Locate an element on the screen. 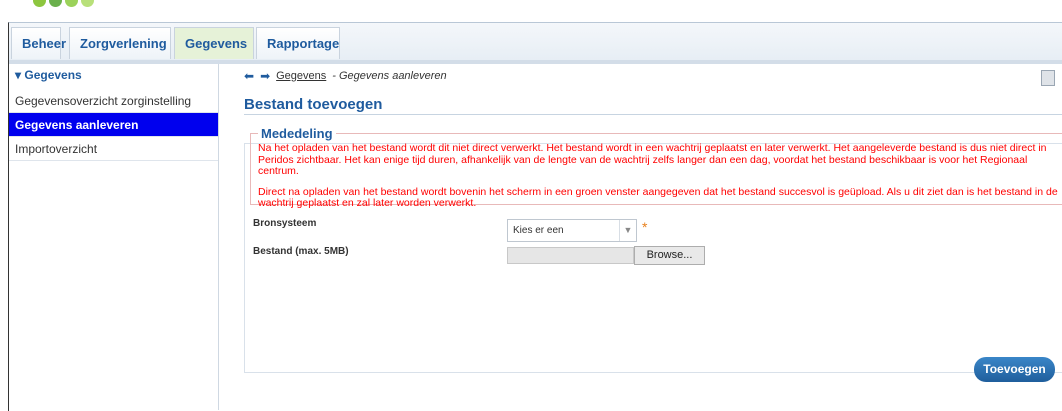 The image size is (1062, 411). tab-rapportage: Rapportage is located at coordinates (298, 43).